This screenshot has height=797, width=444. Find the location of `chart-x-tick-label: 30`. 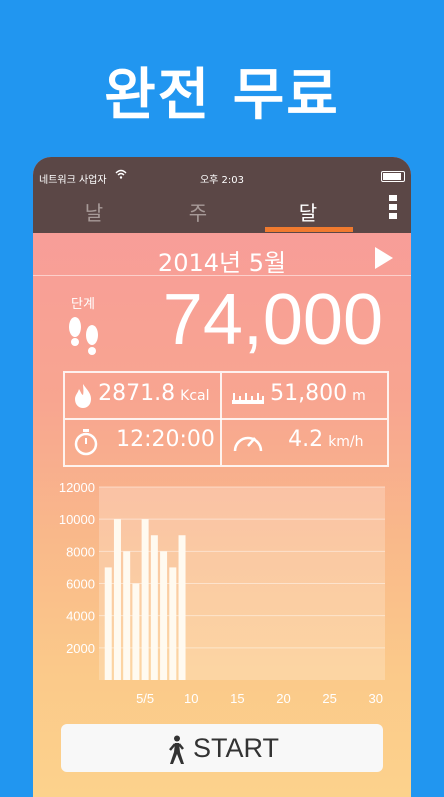

chart-x-tick-label: 30 is located at coordinates (376, 698).